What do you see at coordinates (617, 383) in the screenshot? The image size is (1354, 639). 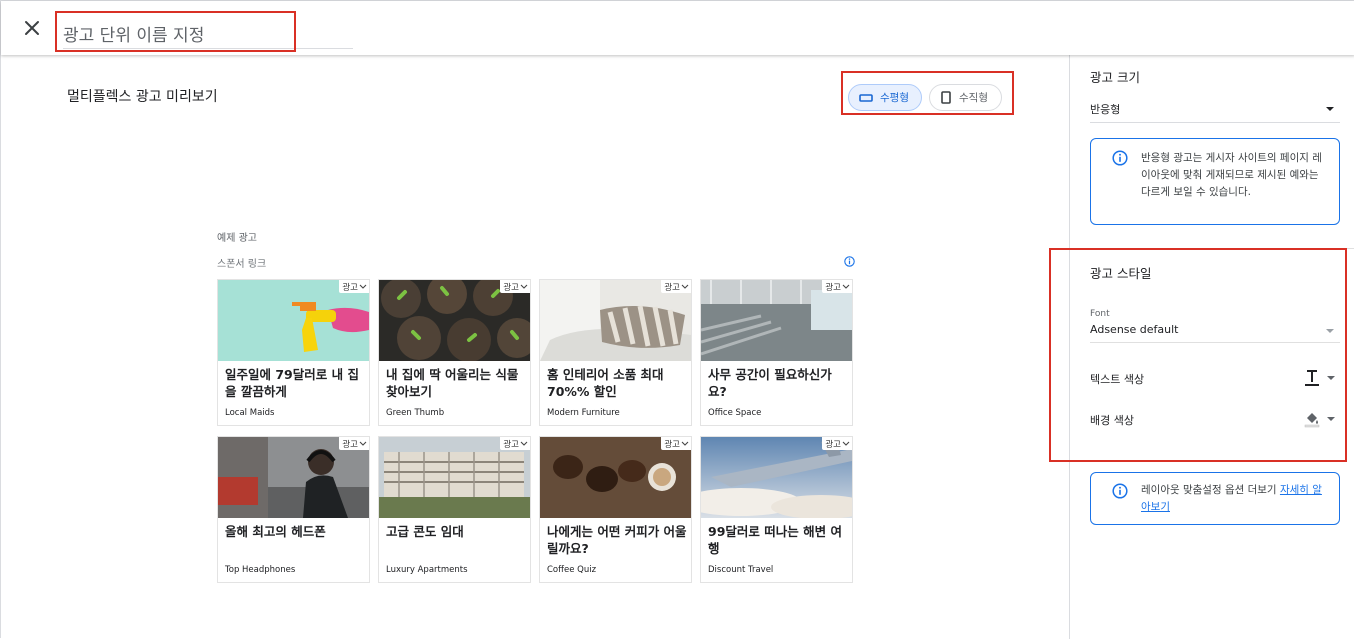 I see `ad-headline: 홈 인테리어 소품 최대 70%% 할인` at bounding box center [617, 383].